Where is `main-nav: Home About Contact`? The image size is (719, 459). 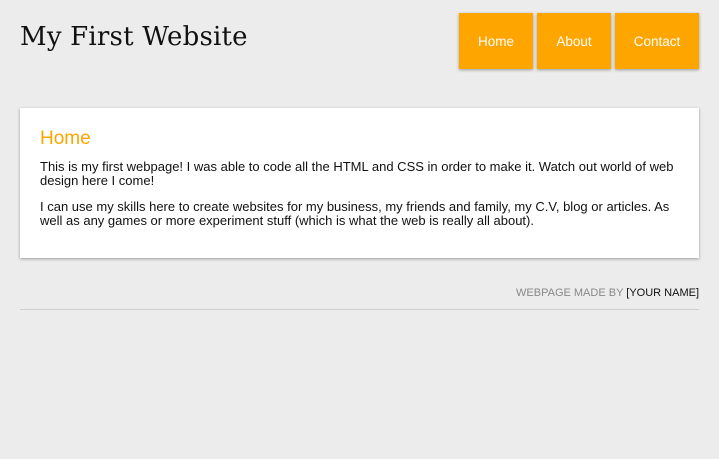
main-nav: Home About Contact is located at coordinates (579, 41).